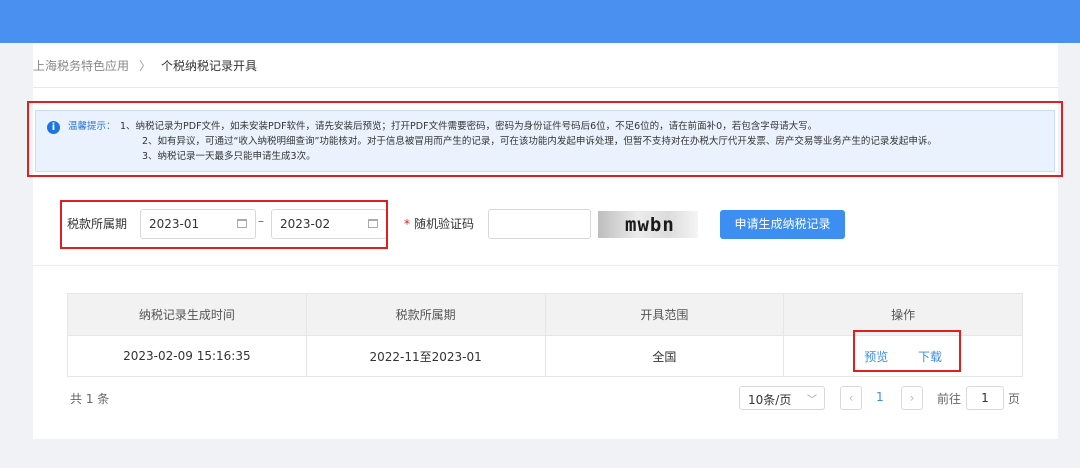 The height and width of the screenshot is (468, 1080). I want to click on actions-highlight-box, so click(907, 351).